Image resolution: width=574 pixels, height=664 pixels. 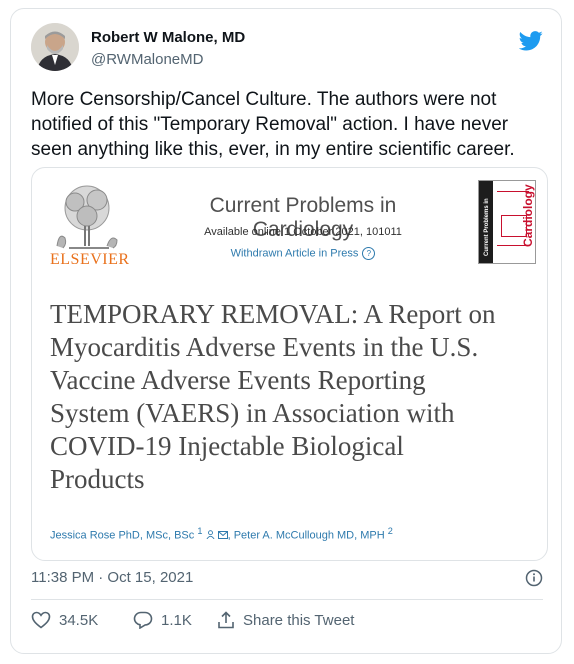 I want to click on info-icon, so click(x=534, y=578).